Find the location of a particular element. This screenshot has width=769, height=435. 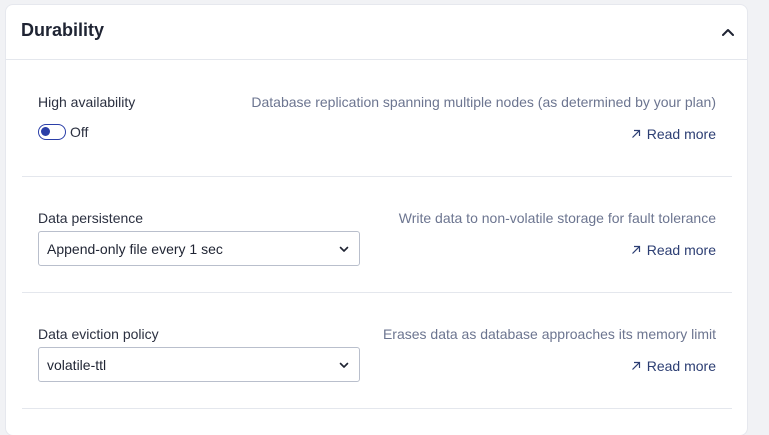

toggle-state-label: Off is located at coordinates (79, 132).